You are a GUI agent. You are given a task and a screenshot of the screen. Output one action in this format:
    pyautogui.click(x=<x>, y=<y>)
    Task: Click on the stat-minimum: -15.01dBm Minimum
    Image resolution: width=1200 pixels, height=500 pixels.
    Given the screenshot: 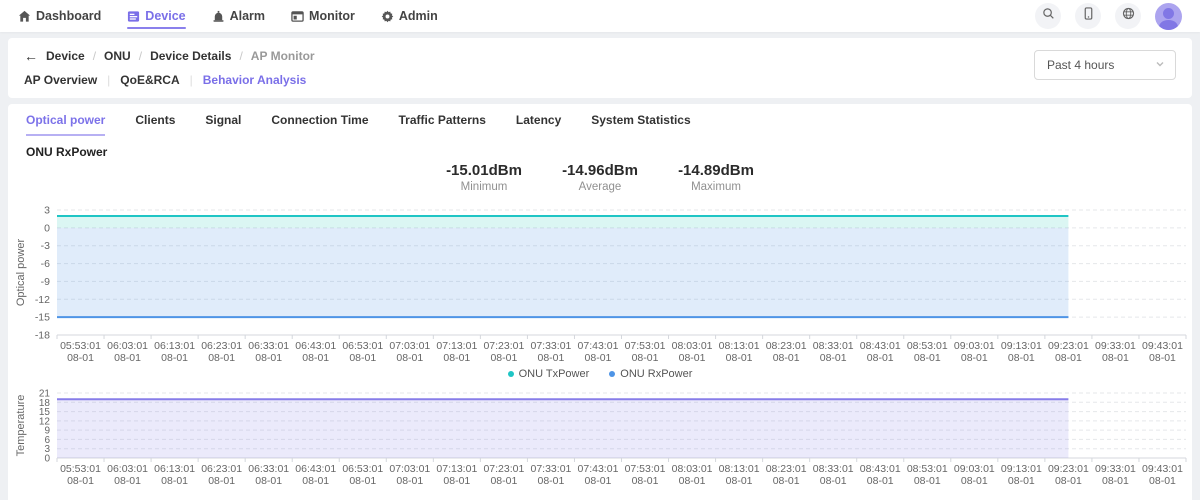 What is the action you would take?
    pyautogui.click(x=484, y=177)
    